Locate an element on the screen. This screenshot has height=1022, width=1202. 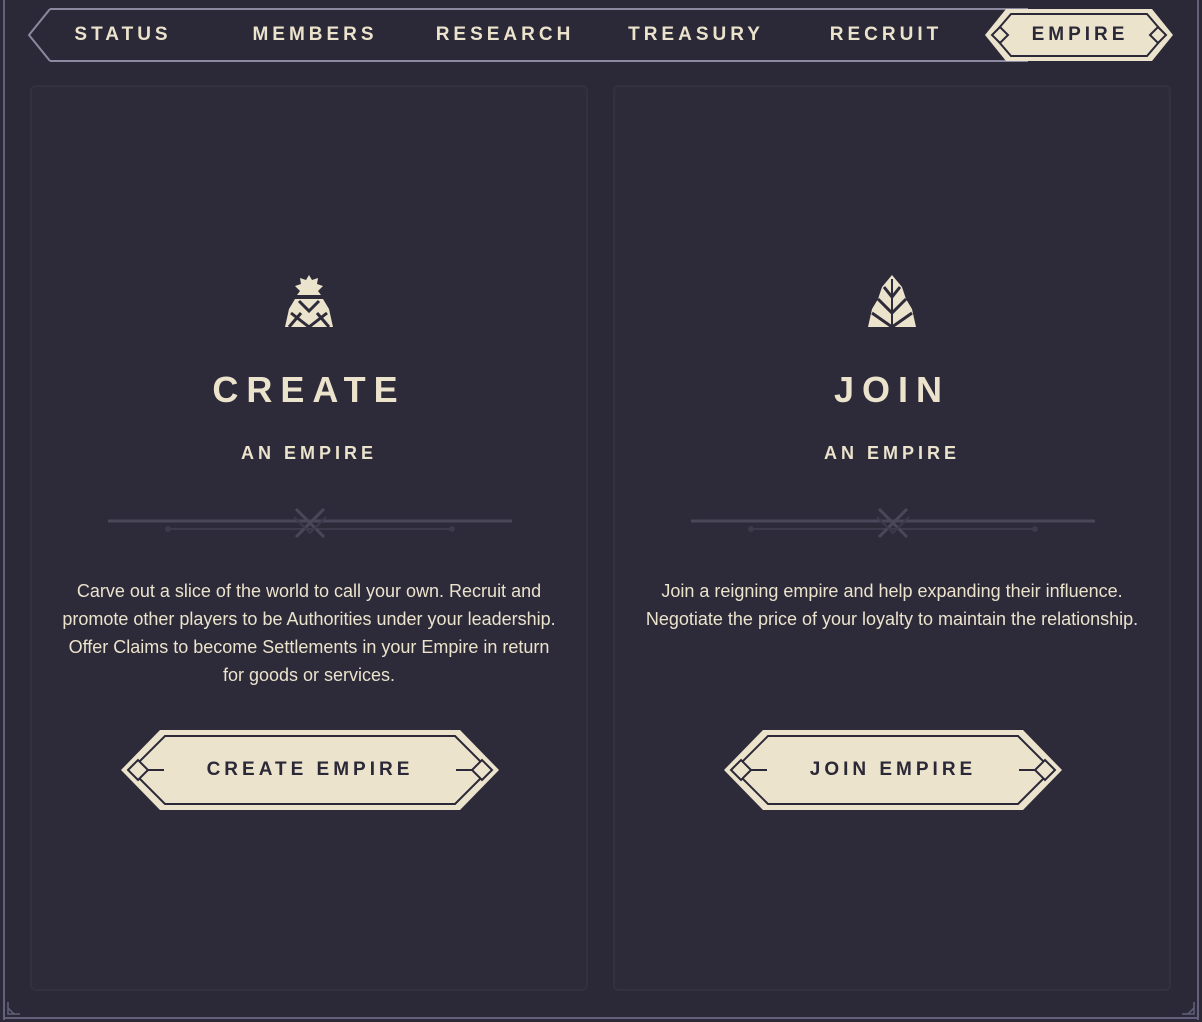
create-empire-button: CREATE EMPIRE is located at coordinates (310, 770).